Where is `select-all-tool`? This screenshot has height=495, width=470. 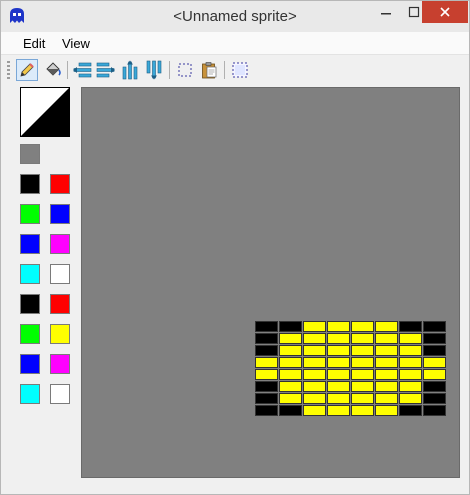
select-all-tool is located at coordinates (240, 70).